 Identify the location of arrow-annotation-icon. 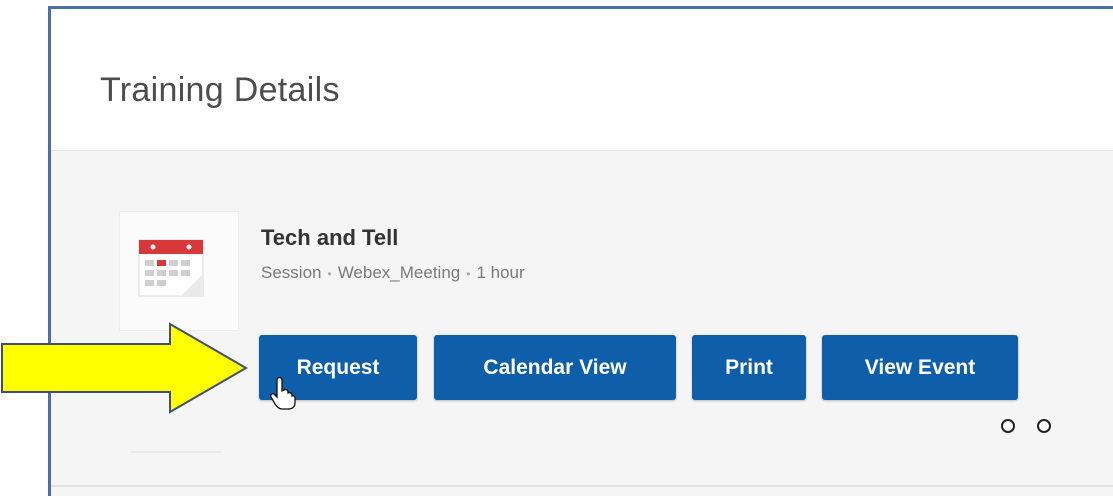
(124, 368).